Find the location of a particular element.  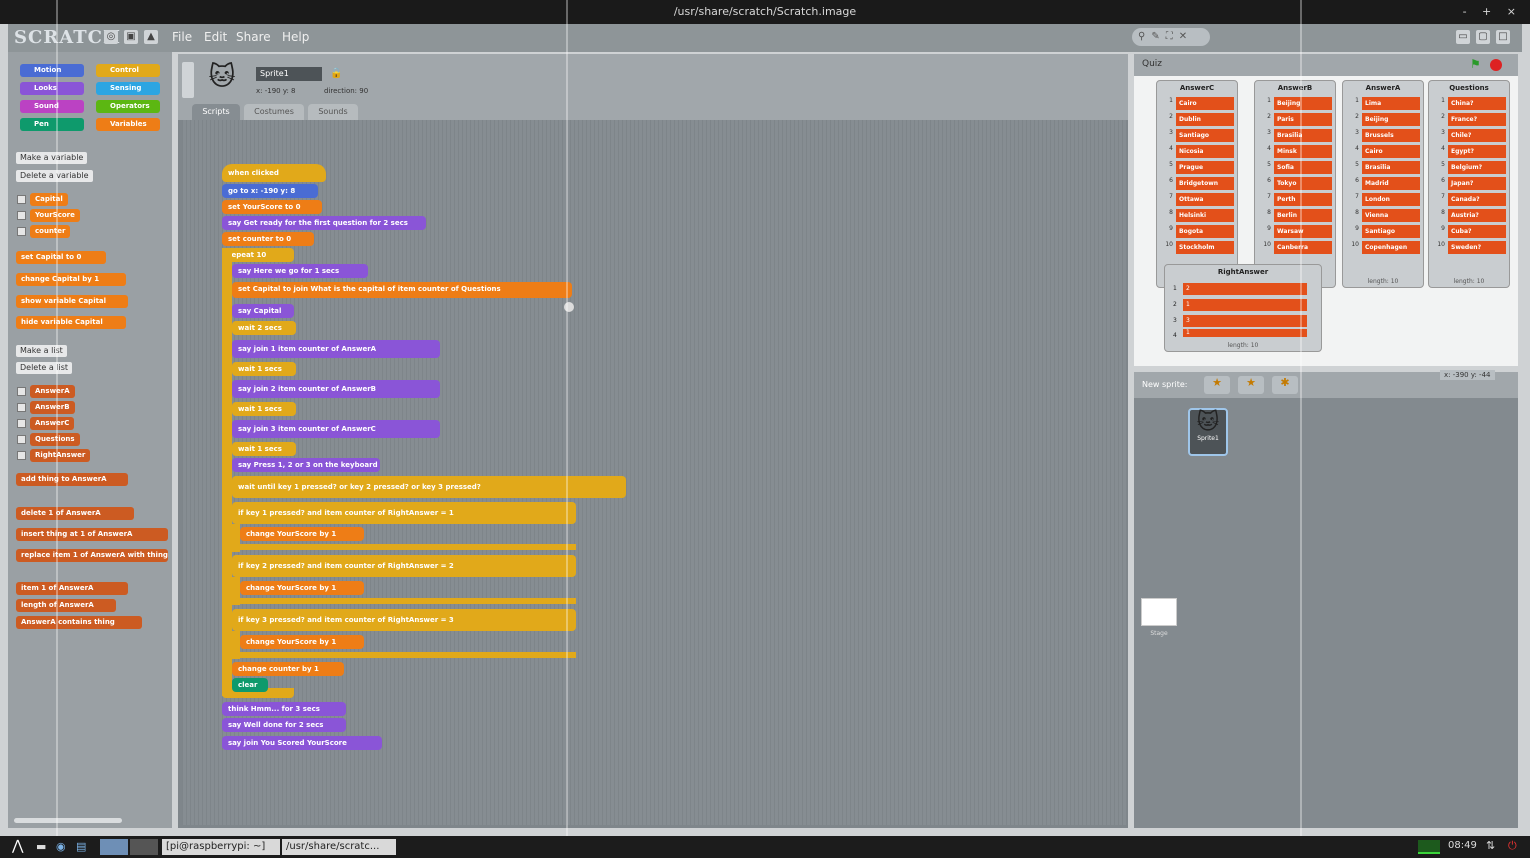

replace-item-block: replace item 1 of AnswerA with thing is located at coordinates (92, 555).